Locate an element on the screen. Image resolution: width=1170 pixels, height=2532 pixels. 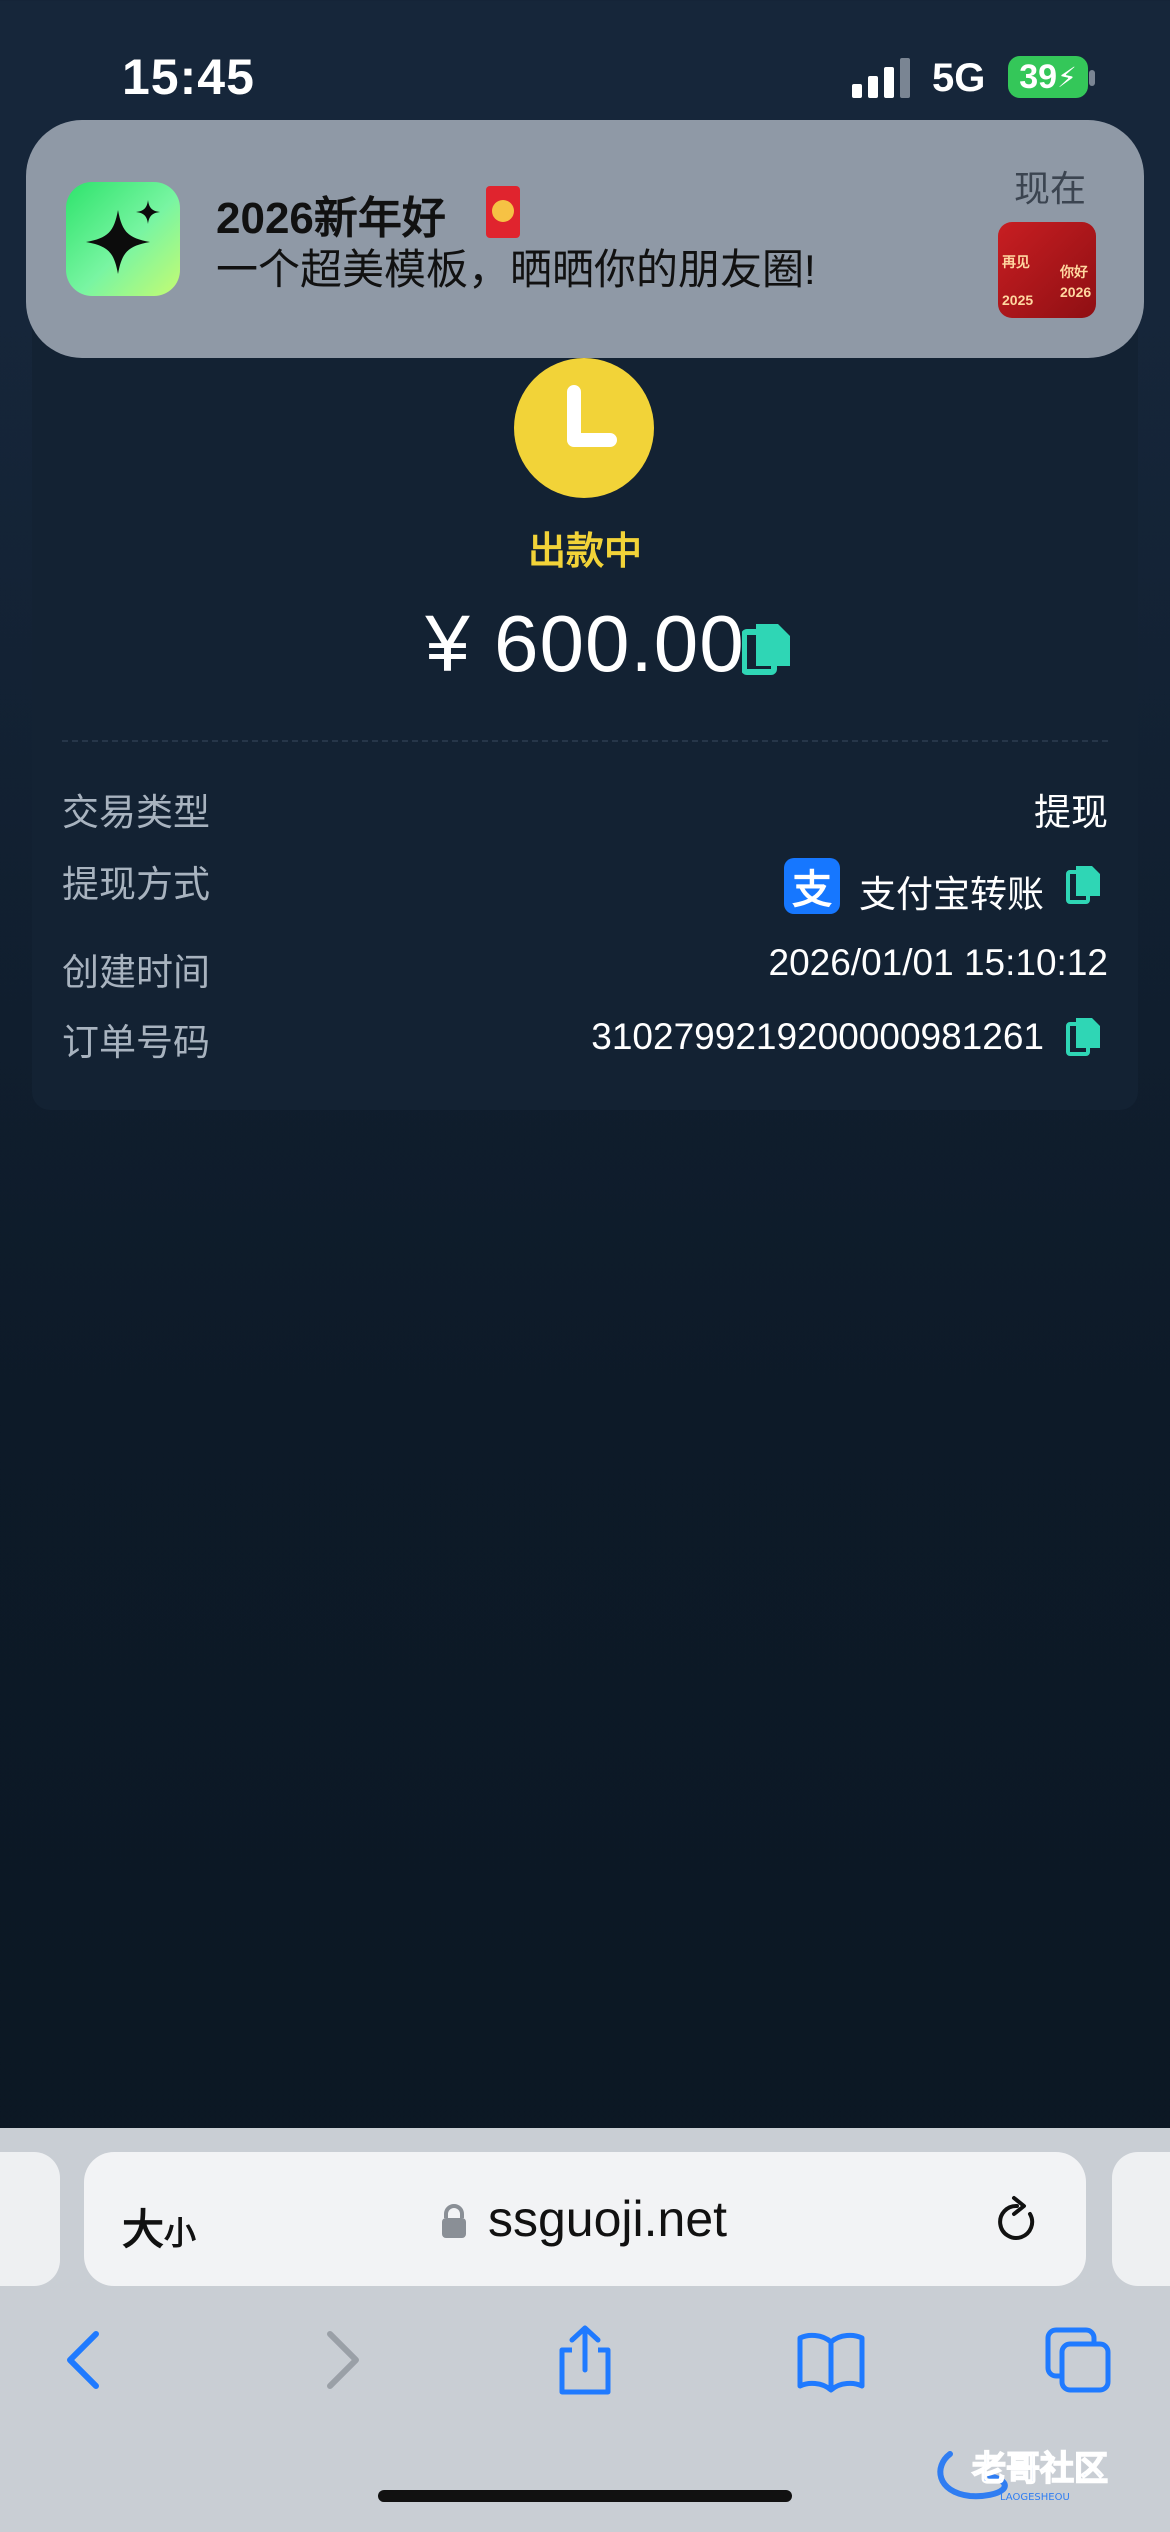
row-label-method: 提现方式 is located at coordinates (136, 884).